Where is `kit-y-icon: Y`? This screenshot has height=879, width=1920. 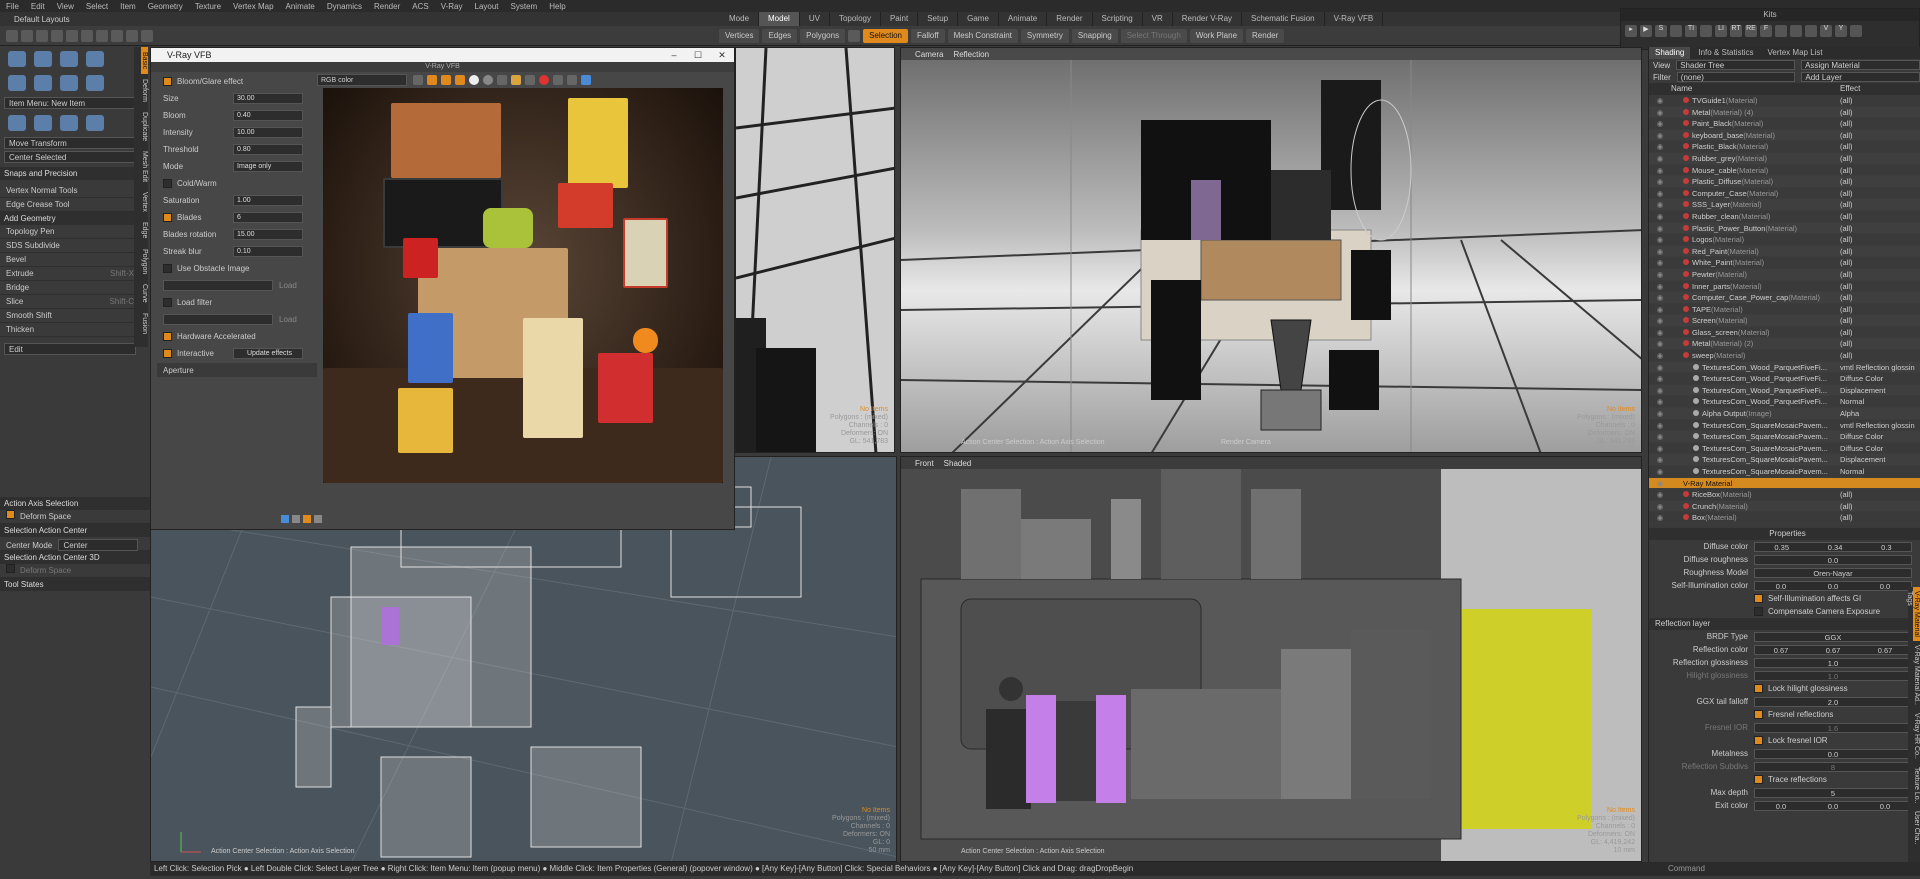
kit-y-icon: Y is located at coordinates (1841, 31).